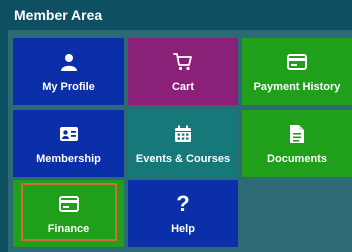 The image size is (352, 252). I want to click on payment-history-label: Payment History, so click(297, 86).